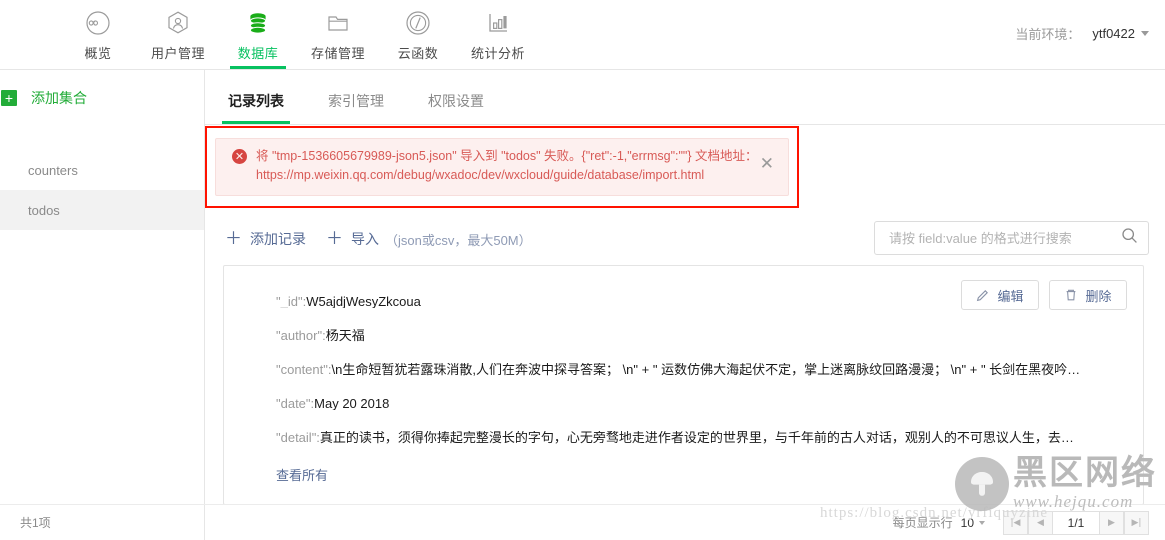 The image size is (1165, 540). What do you see at coordinates (418, 23) in the screenshot?
I see `slash-circle-icon` at bounding box center [418, 23].